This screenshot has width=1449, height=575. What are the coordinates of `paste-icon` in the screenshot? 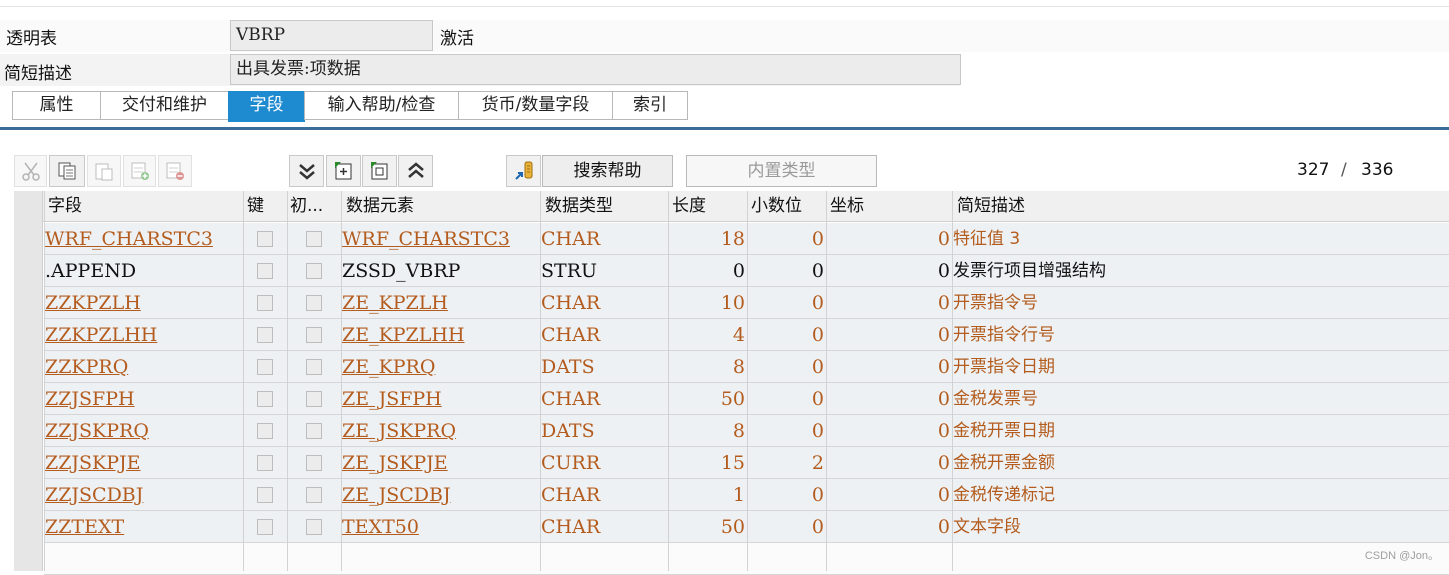 It's located at (104, 172).